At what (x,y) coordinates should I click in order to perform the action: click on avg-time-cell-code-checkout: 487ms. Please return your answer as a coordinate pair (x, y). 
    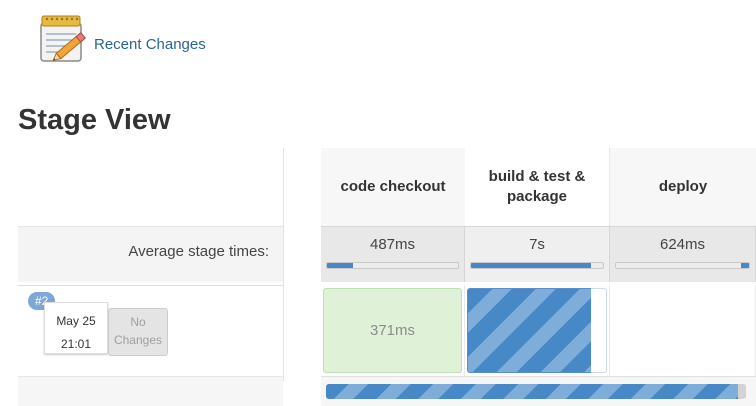
    Looking at the image, I should click on (393, 254).